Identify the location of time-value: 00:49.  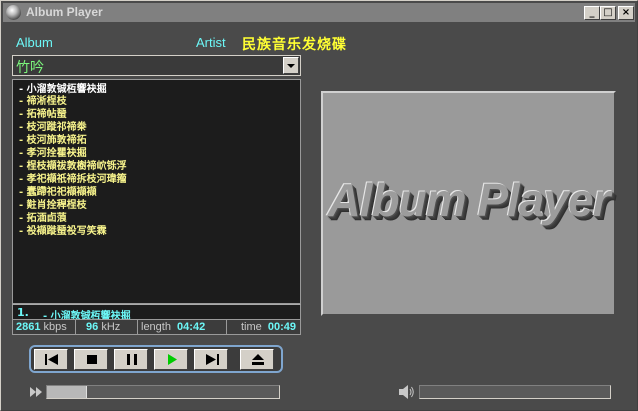
(281, 327).